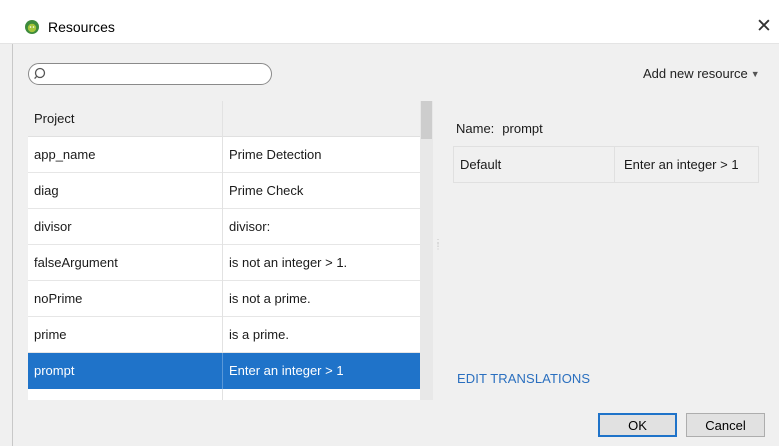 The height and width of the screenshot is (446, 779). I want to click on resource-name-line: Name: prompt, so click(499, 128).